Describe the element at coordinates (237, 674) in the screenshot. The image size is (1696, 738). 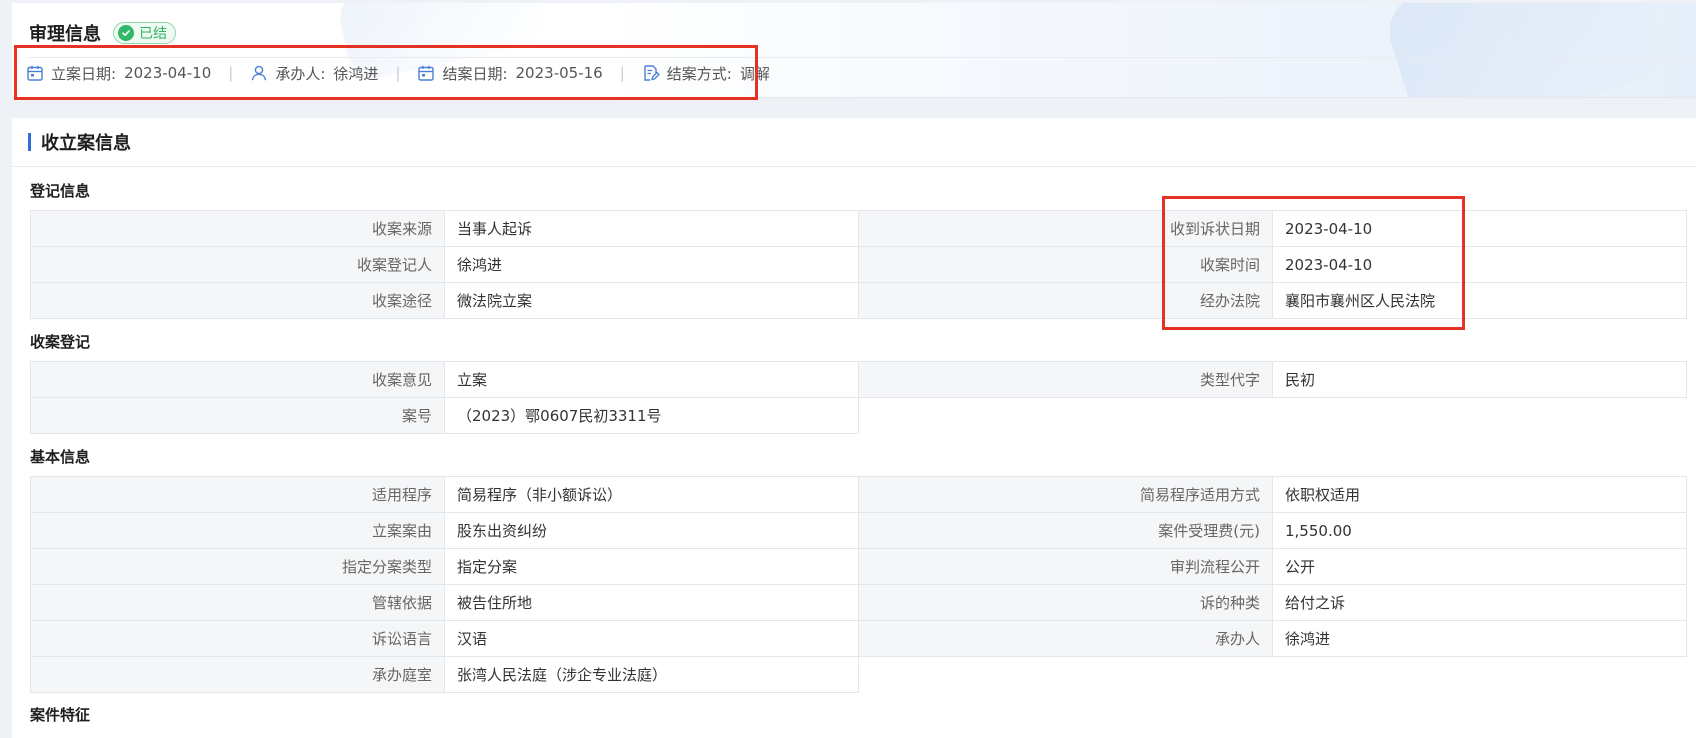
I see `field-label: 承办庭室` at that location.